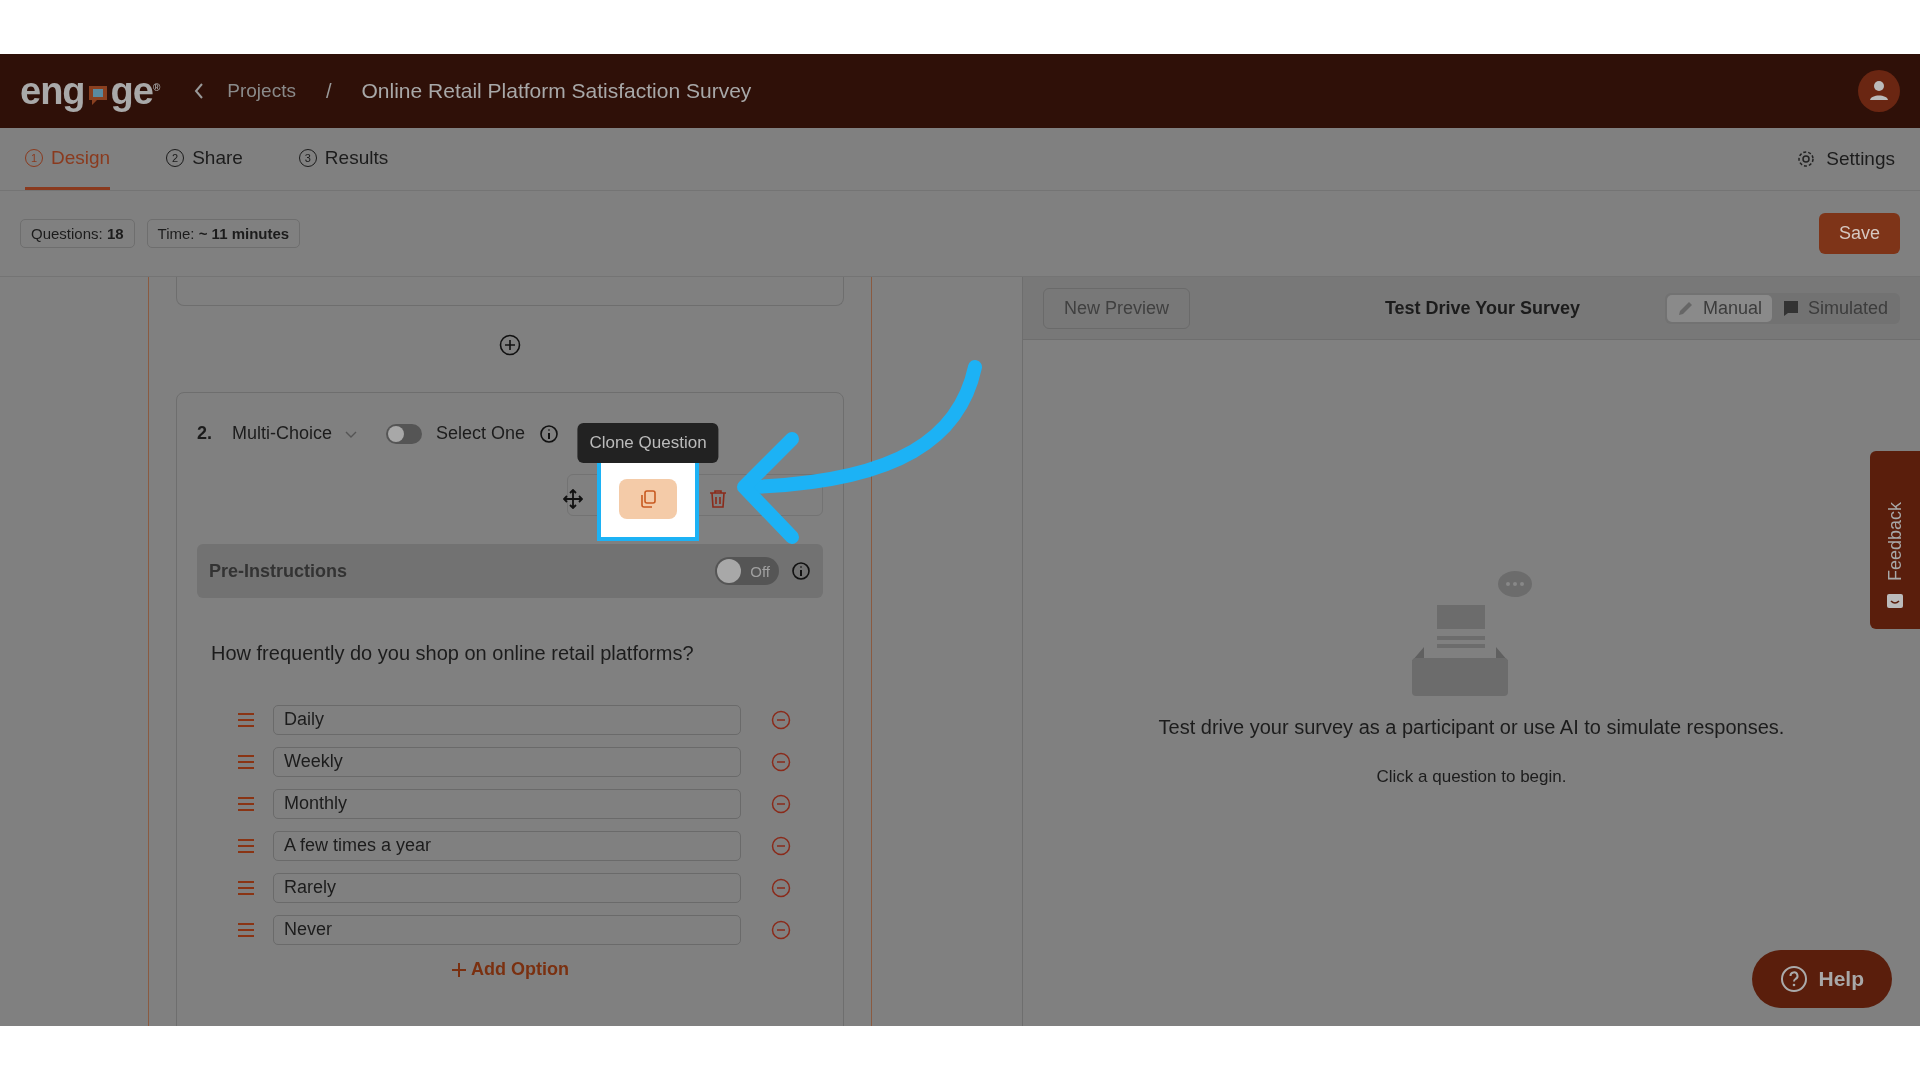 This screenshot has height=1080, width=1920. What do you see at coordinates (747, 571) in the screenshot?
I see `toggle-switch: Off` at bounding box center [747, 571].